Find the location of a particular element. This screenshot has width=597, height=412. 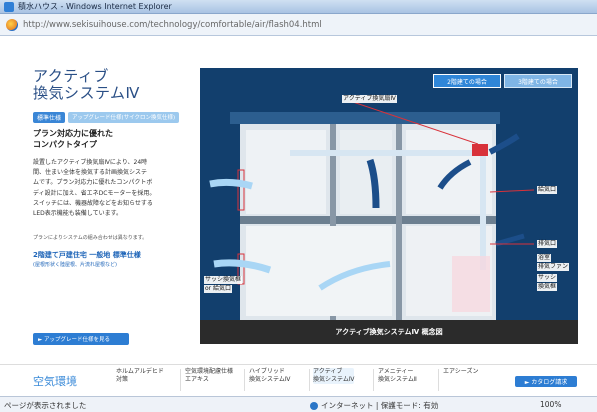

badge-upgrade: アップグレード仕様(サイクロン換気仕様) is located at coordinates (124, 117).